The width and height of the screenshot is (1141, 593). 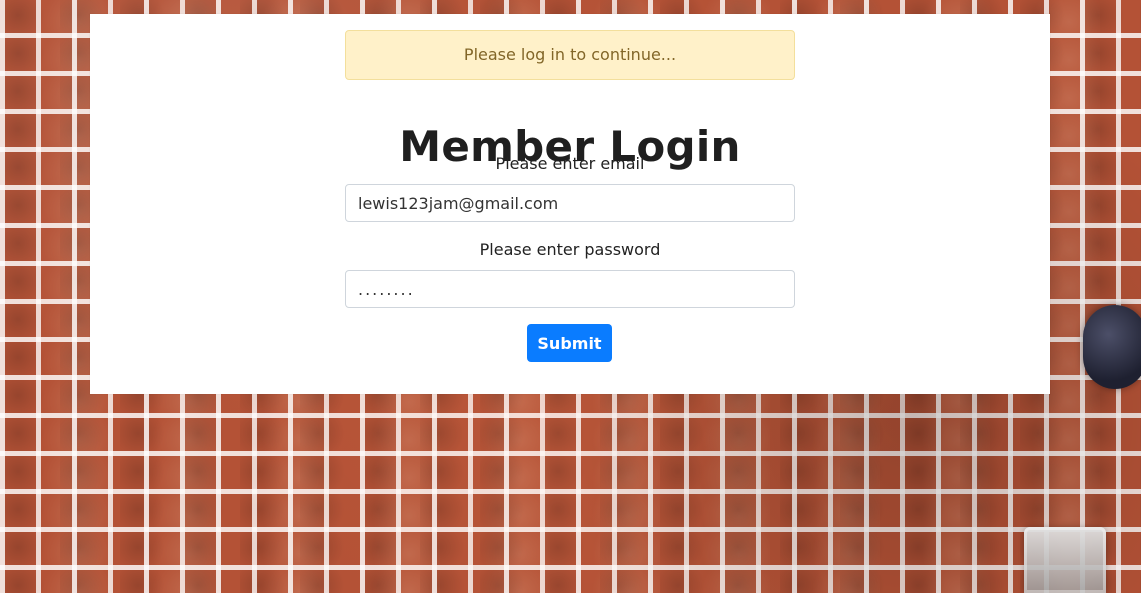 I want to click on email-label: Please enter email, so click(x=570, y=163).